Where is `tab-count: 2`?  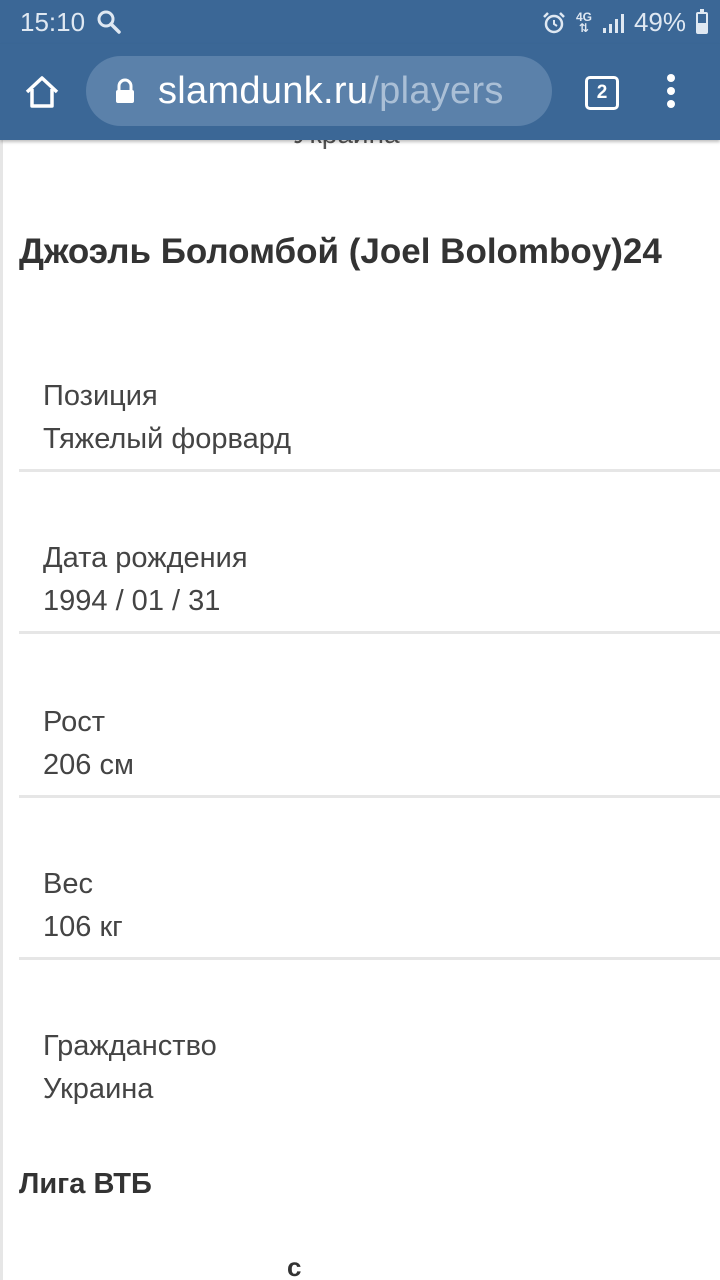
tab-count: 2 is located at coordinates (602, 92).